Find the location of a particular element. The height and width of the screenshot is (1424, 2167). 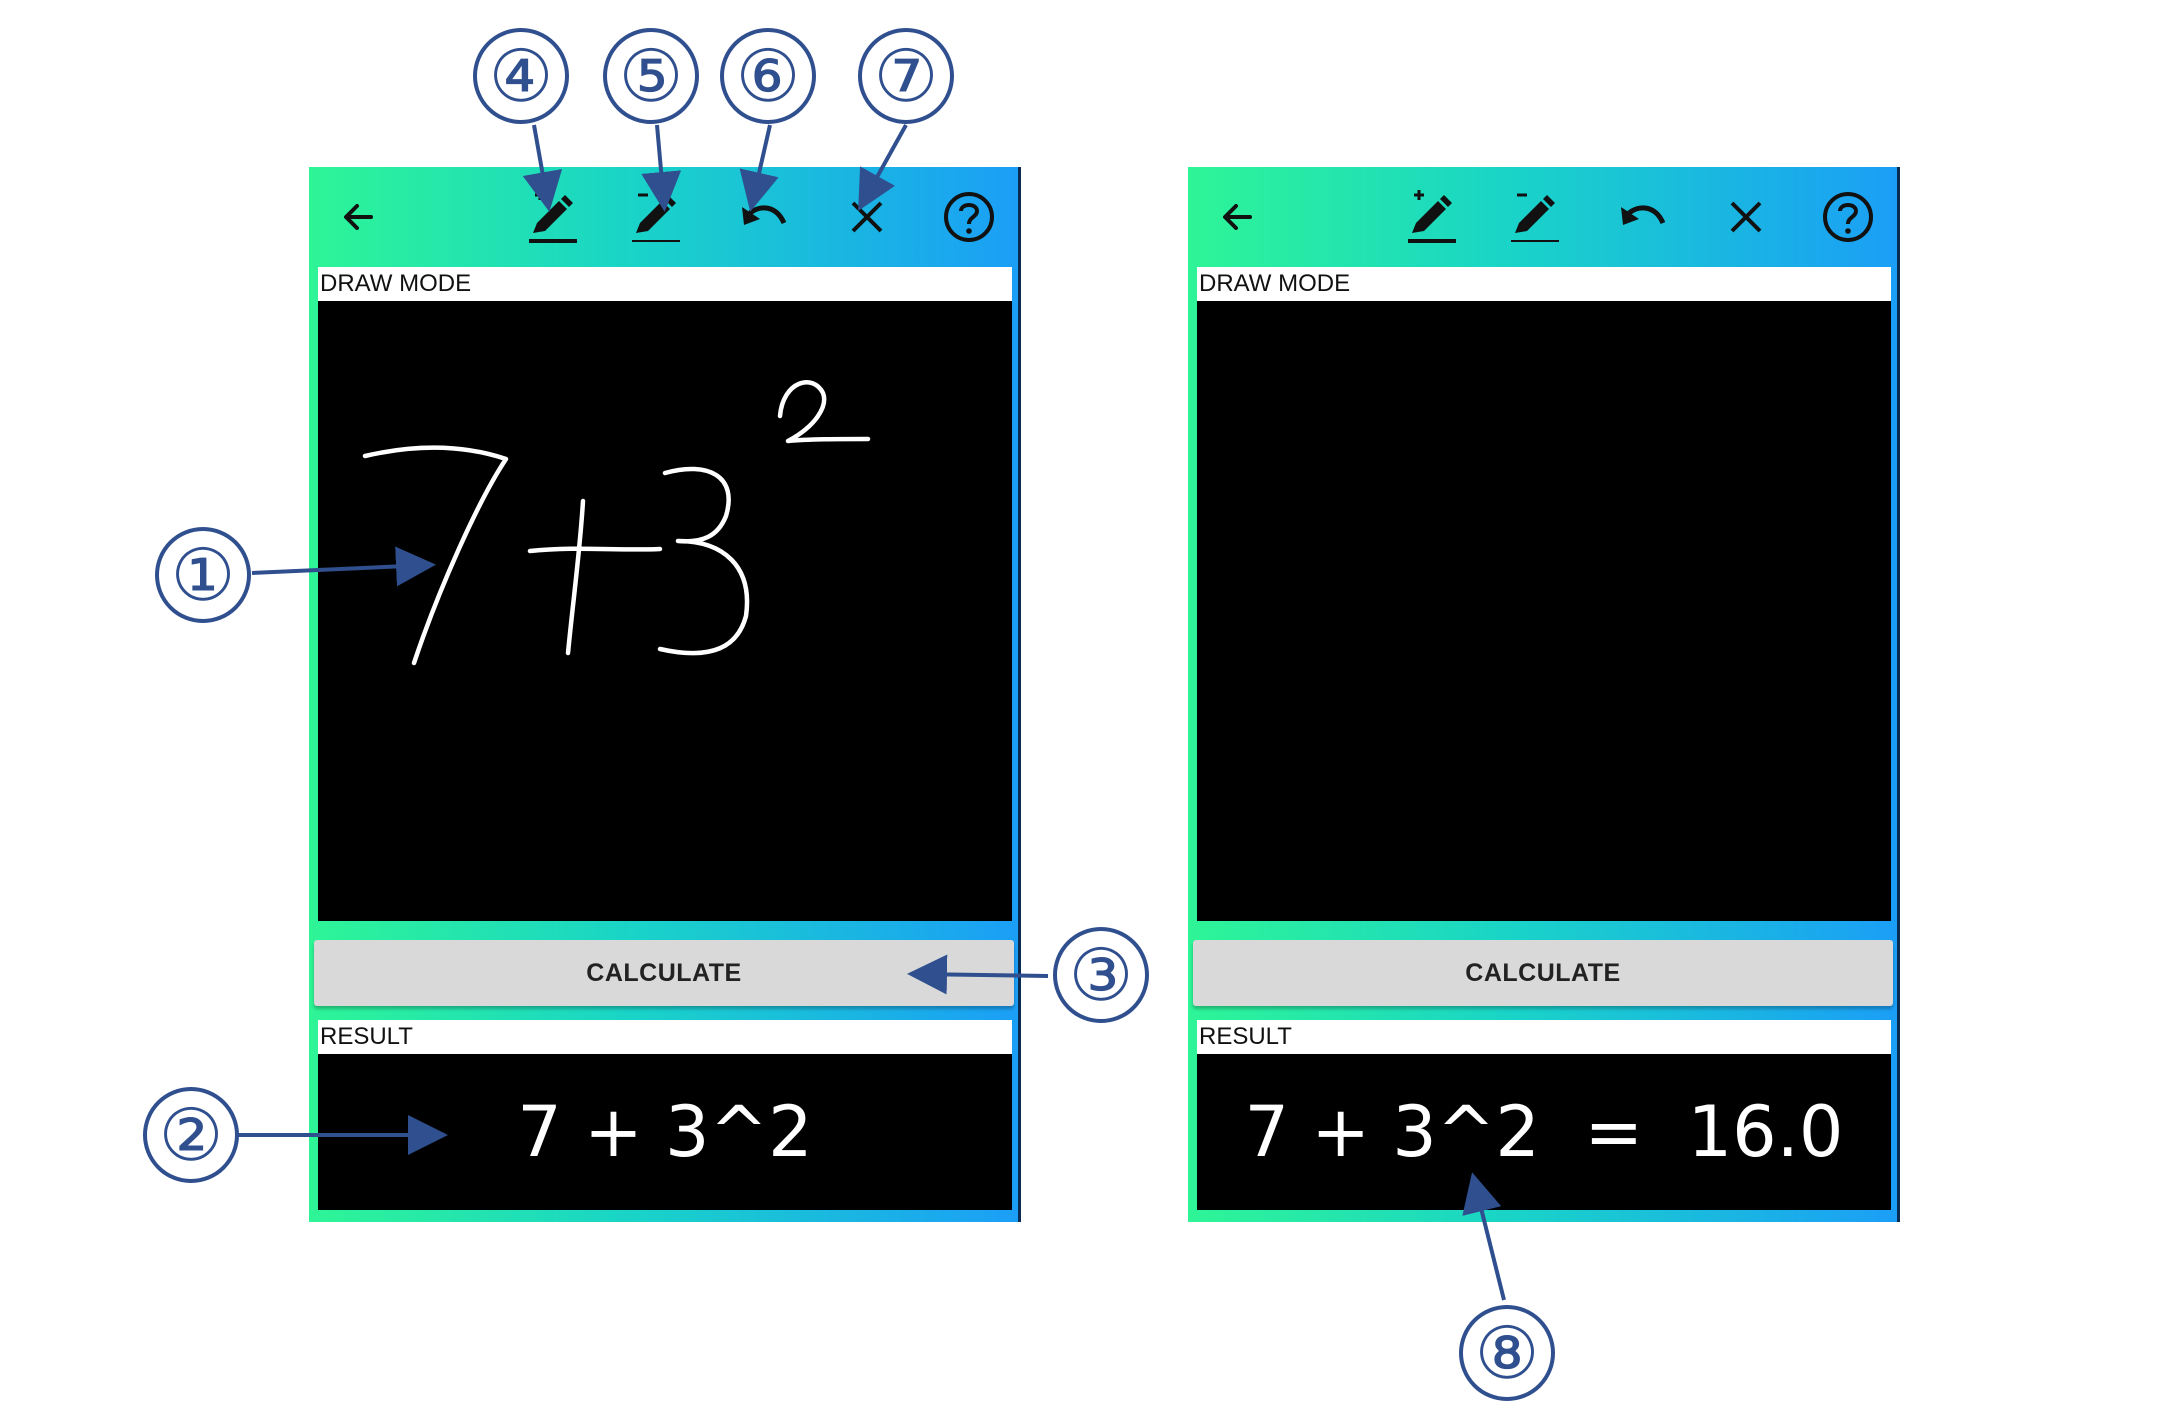

callout-2: ② is located at coordinates (191, 1135).